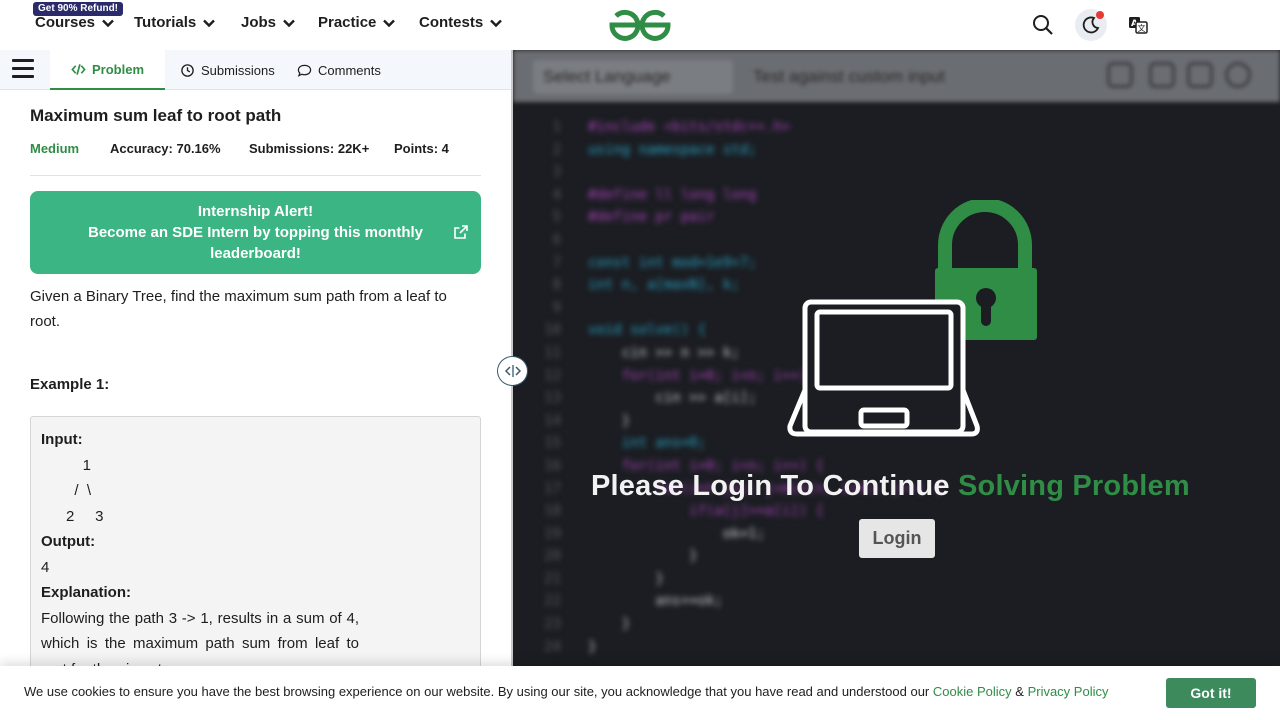 The width and height of the screenshot is (1280, 720). Describe the element at coordinates (664, 285) in the screenshot. I see `code-text: int n, a[maxN], k;` at that location.